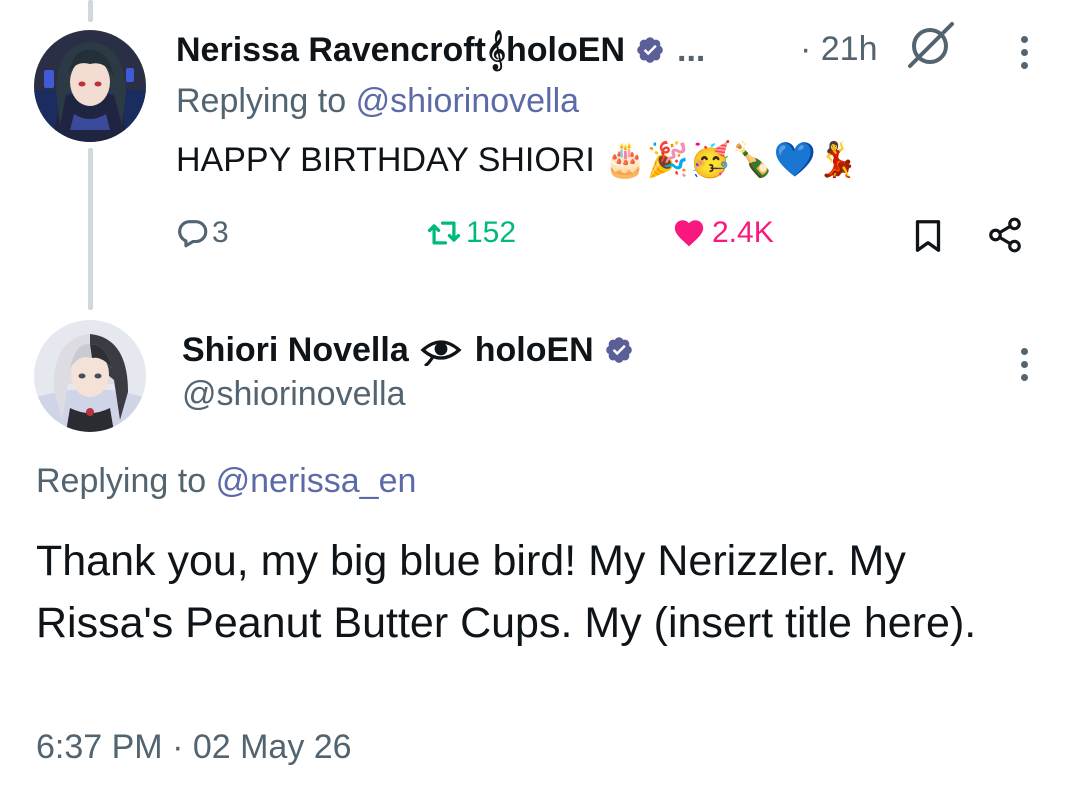 The height and width of the screenshot is (800, 1075). Describe the element at coordinates (295, 350) in the screenshot. I see `author-name: Shiori Novella` at that location.